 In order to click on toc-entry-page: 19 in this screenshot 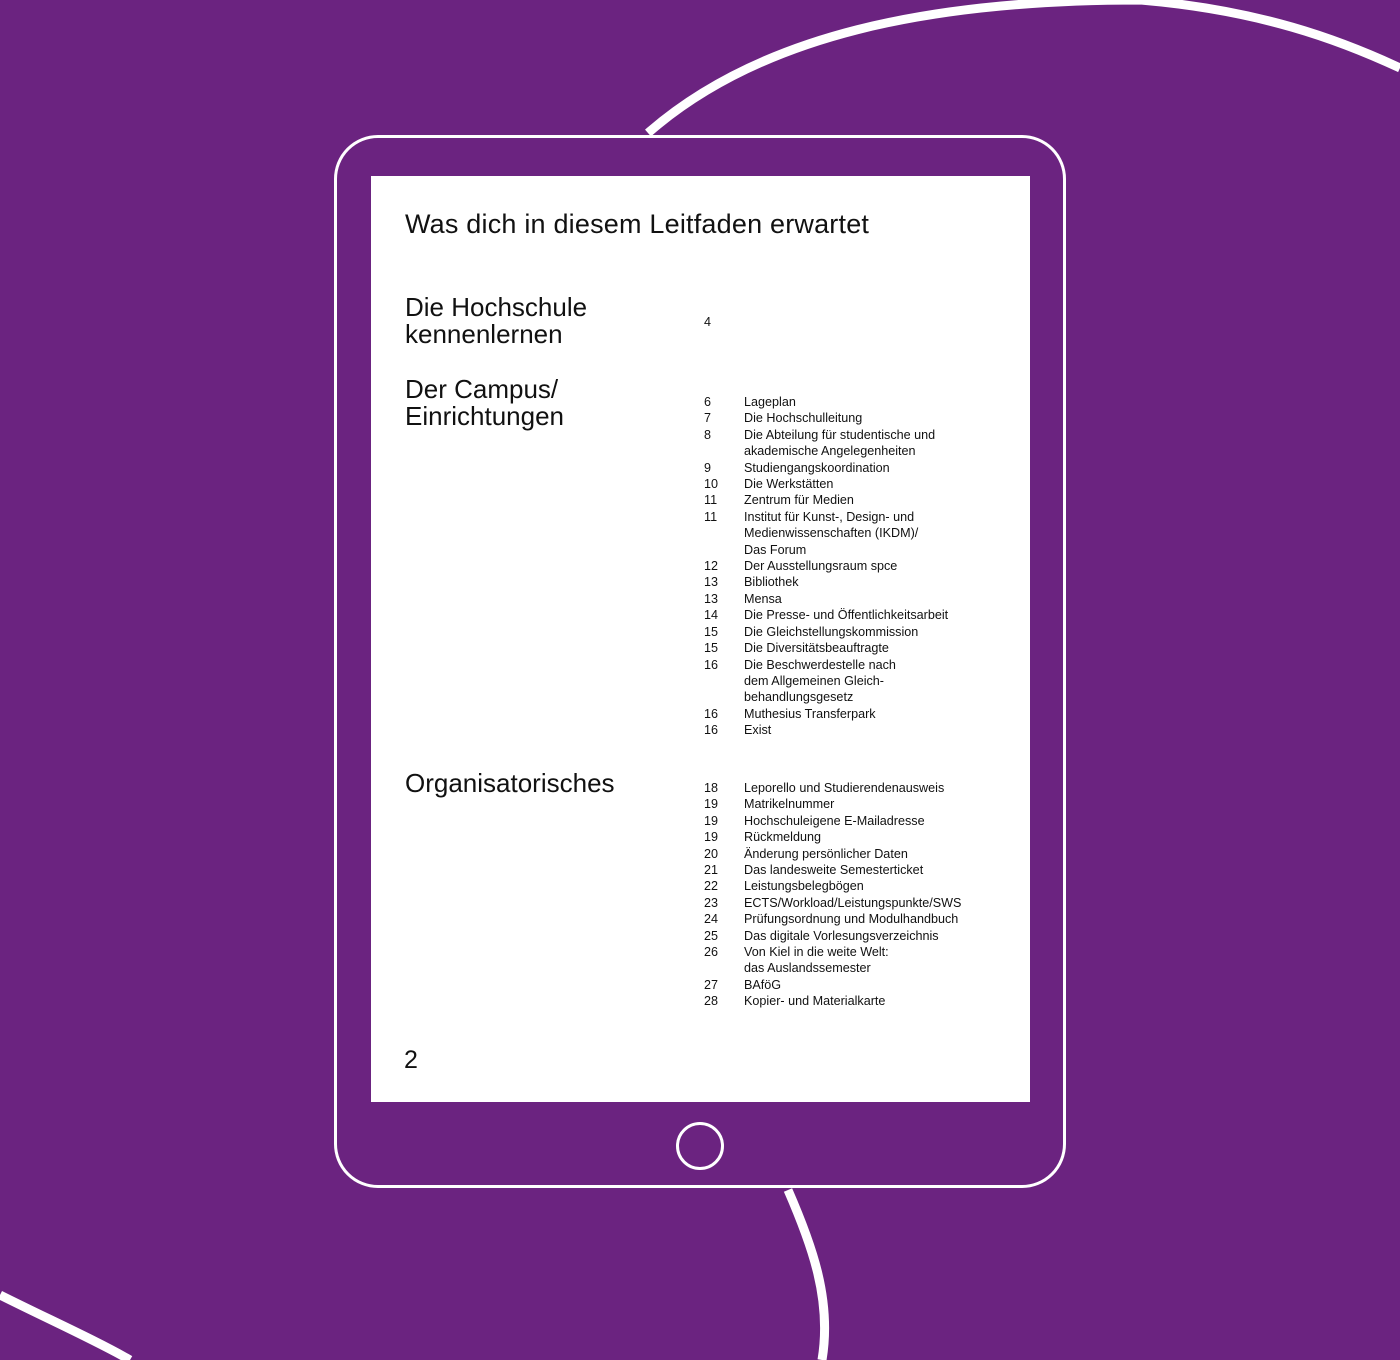, I will do `click(711, 804)`.